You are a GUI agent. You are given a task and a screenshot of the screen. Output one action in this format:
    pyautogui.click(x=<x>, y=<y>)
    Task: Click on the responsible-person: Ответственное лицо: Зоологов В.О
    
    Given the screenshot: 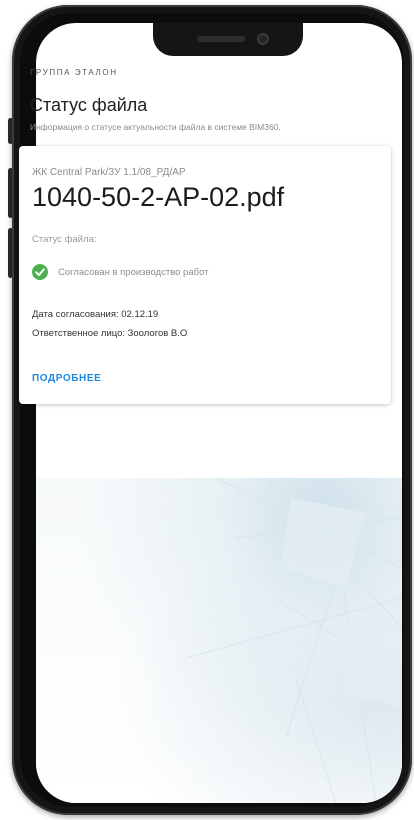 What is the action you would take?
    pyautogui.click(x=110, y=333)
    